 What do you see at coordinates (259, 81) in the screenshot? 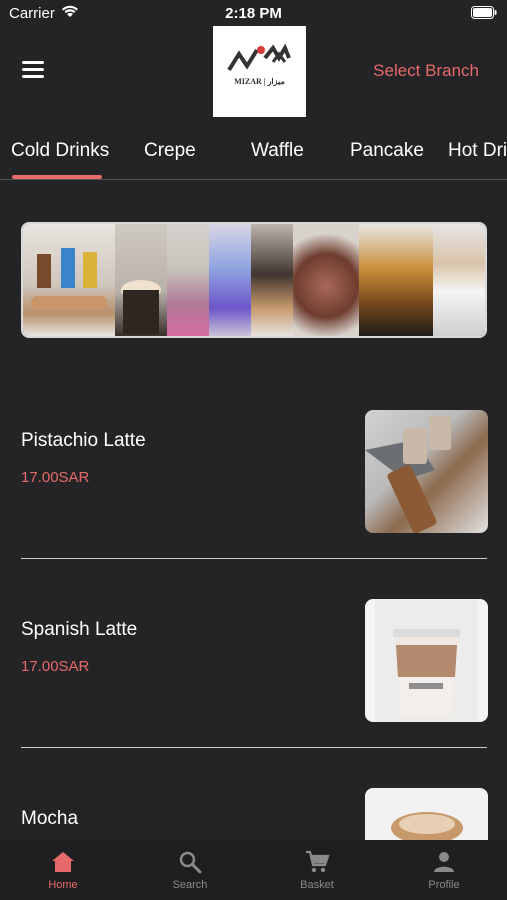
I see `logo-wordmark: MIZAR | ميزار` at bounding box center [259, 81].